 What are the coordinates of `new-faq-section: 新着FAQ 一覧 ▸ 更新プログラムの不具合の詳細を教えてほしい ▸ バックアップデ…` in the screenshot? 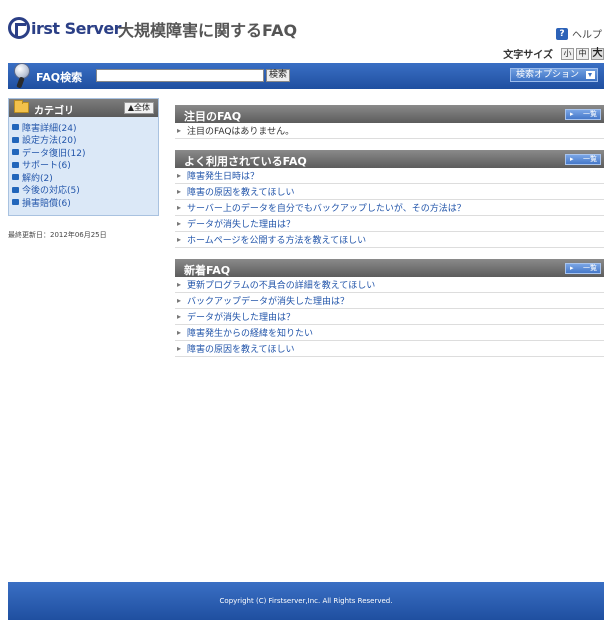 It's located at (389, 308).